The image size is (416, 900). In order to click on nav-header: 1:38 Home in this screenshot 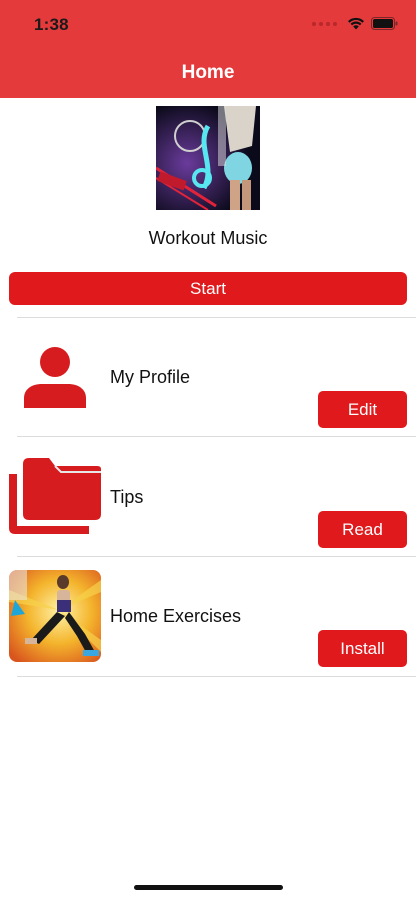, I will do `click(208, 49)`.